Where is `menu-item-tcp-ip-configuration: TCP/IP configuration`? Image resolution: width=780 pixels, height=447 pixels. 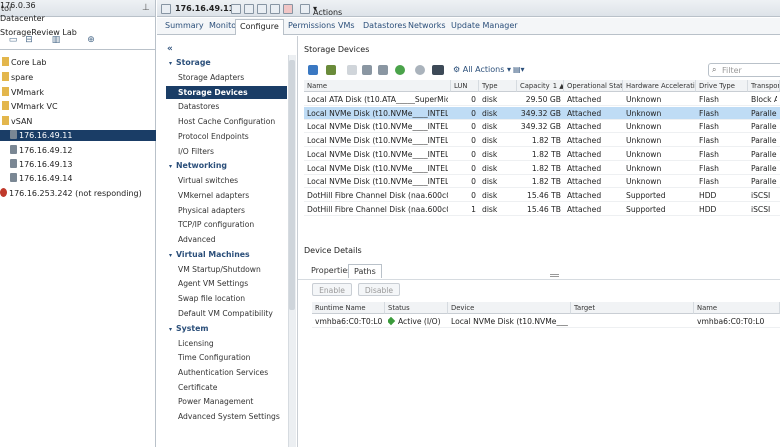 menu-item-tcp-ip-configuration: TCP/IP configuration is located at coordinates (216, 224).